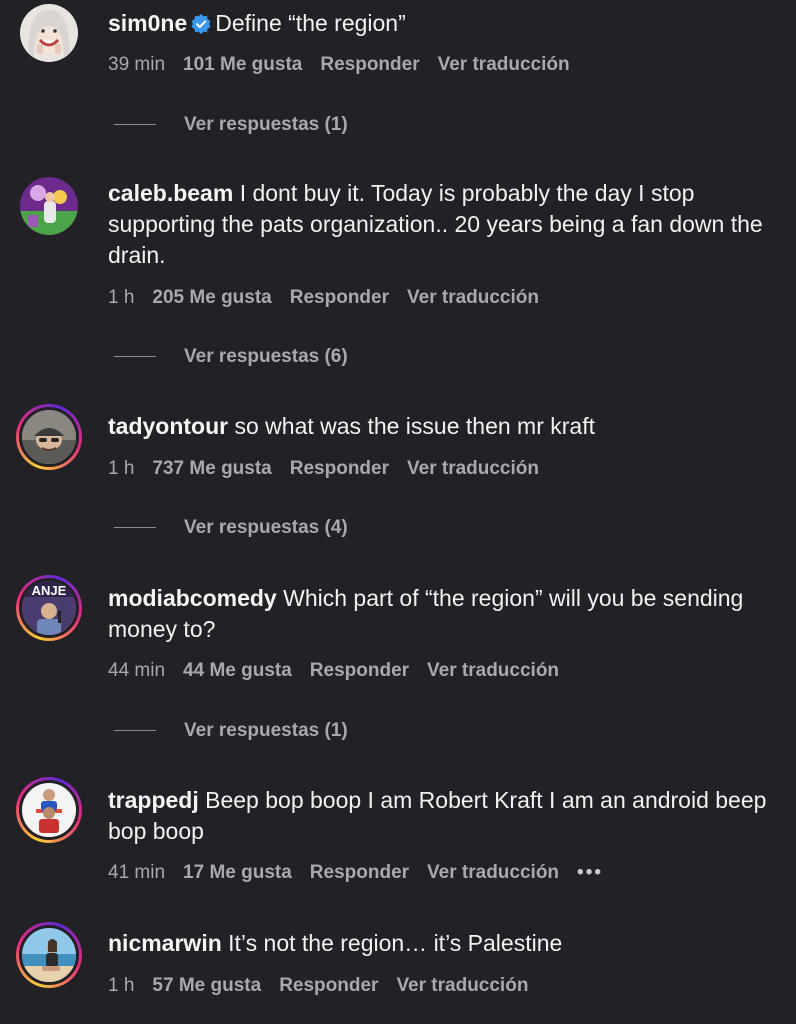  I want to click on view-replies-button: Ver respuestas (4), so click(231, 528).